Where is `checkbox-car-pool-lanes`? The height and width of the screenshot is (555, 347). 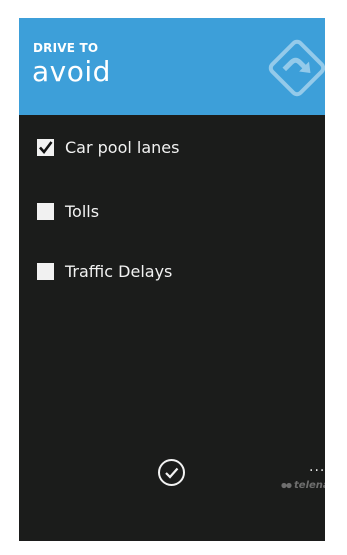 checkbox-car-pool-lanes is located at coordinates (45, 147).